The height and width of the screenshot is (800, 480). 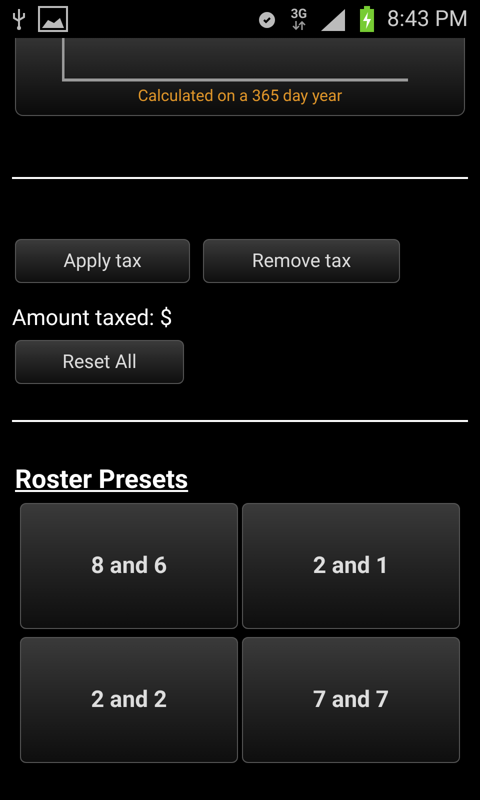 I want to click on data-arrows-icon, so click(x=299, y=25).